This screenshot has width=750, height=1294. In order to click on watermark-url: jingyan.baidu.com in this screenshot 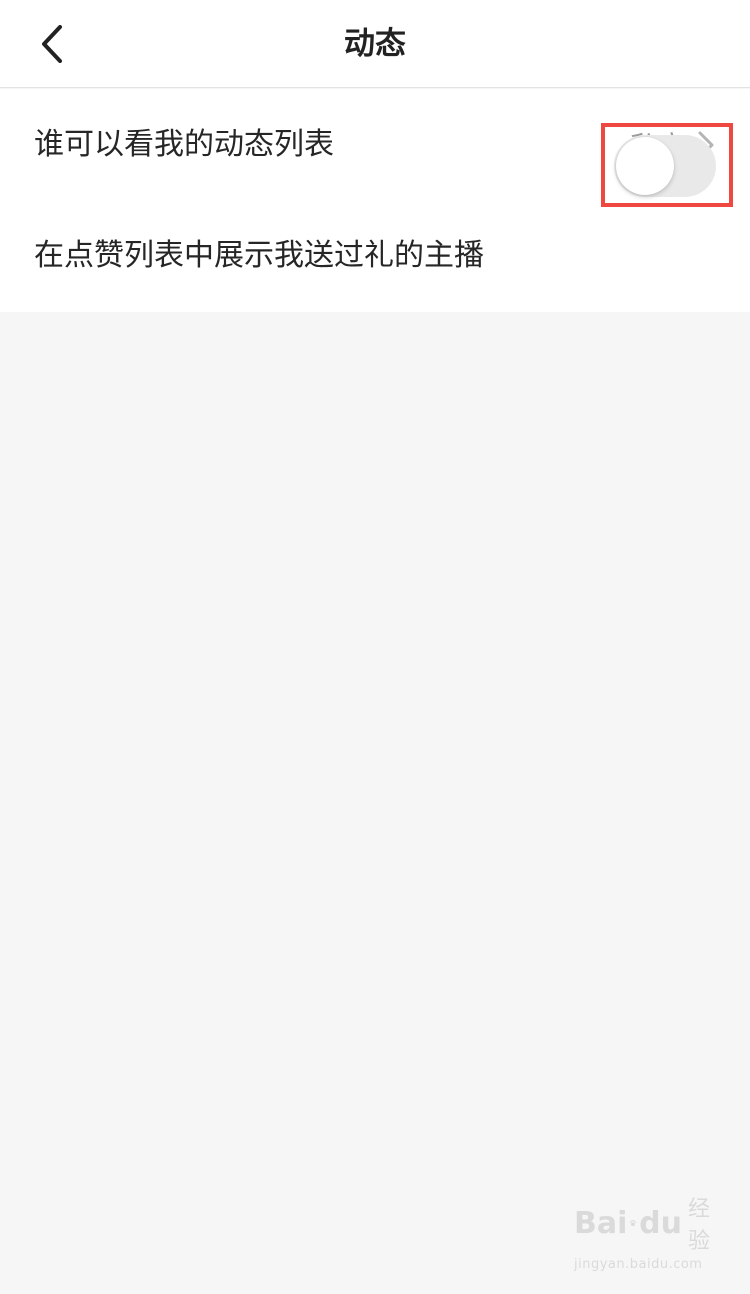, I will do `click(638, 1264)`.